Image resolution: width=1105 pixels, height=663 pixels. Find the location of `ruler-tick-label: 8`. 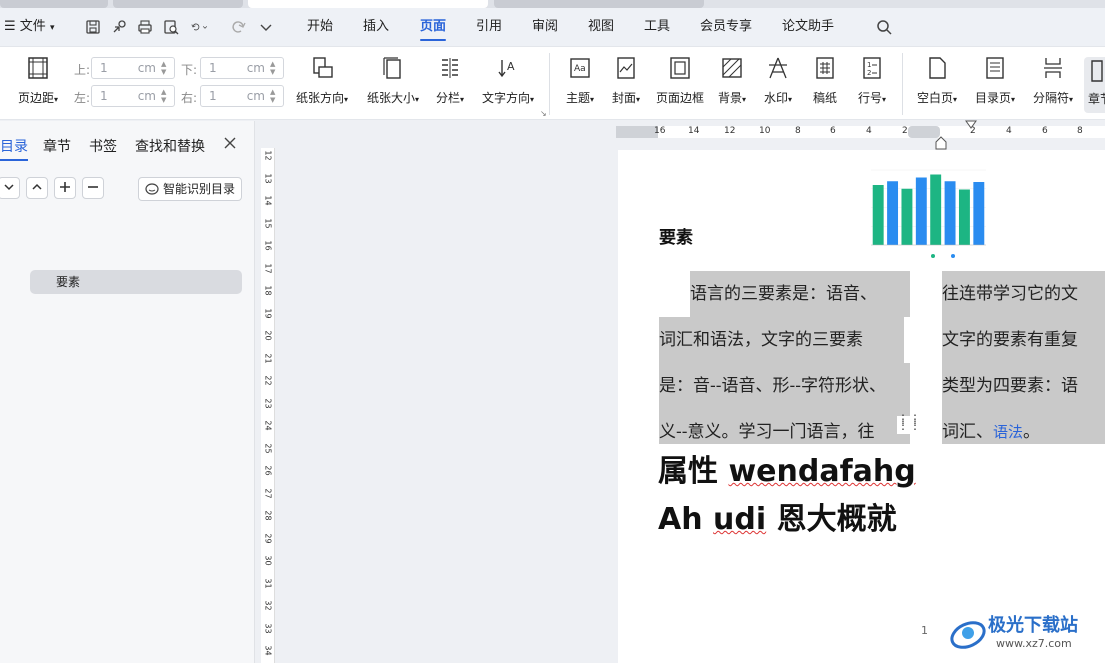

ruler-tick-label: 8 is located at coordinates (798, 131).